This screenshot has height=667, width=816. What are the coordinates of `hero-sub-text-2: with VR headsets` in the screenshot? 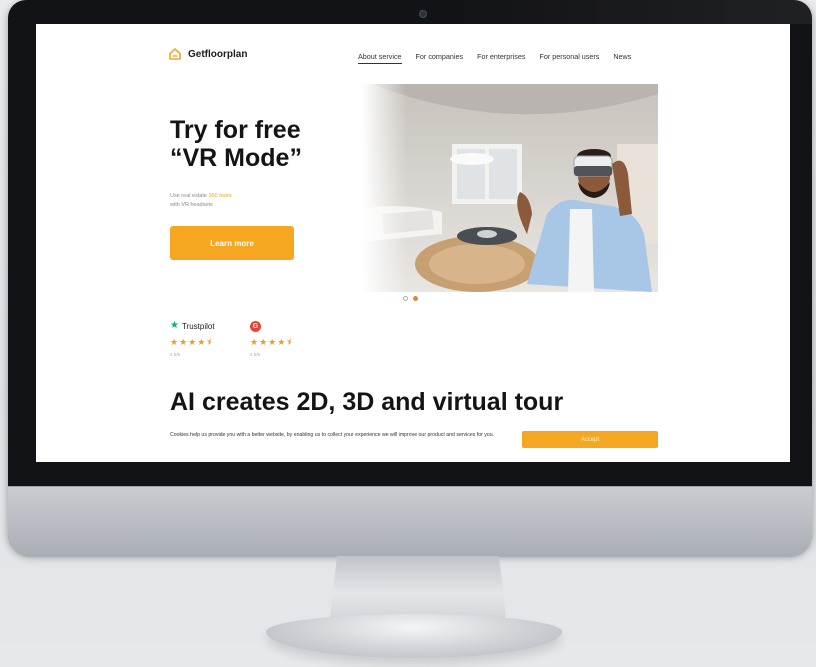 It's located at (191, 205).